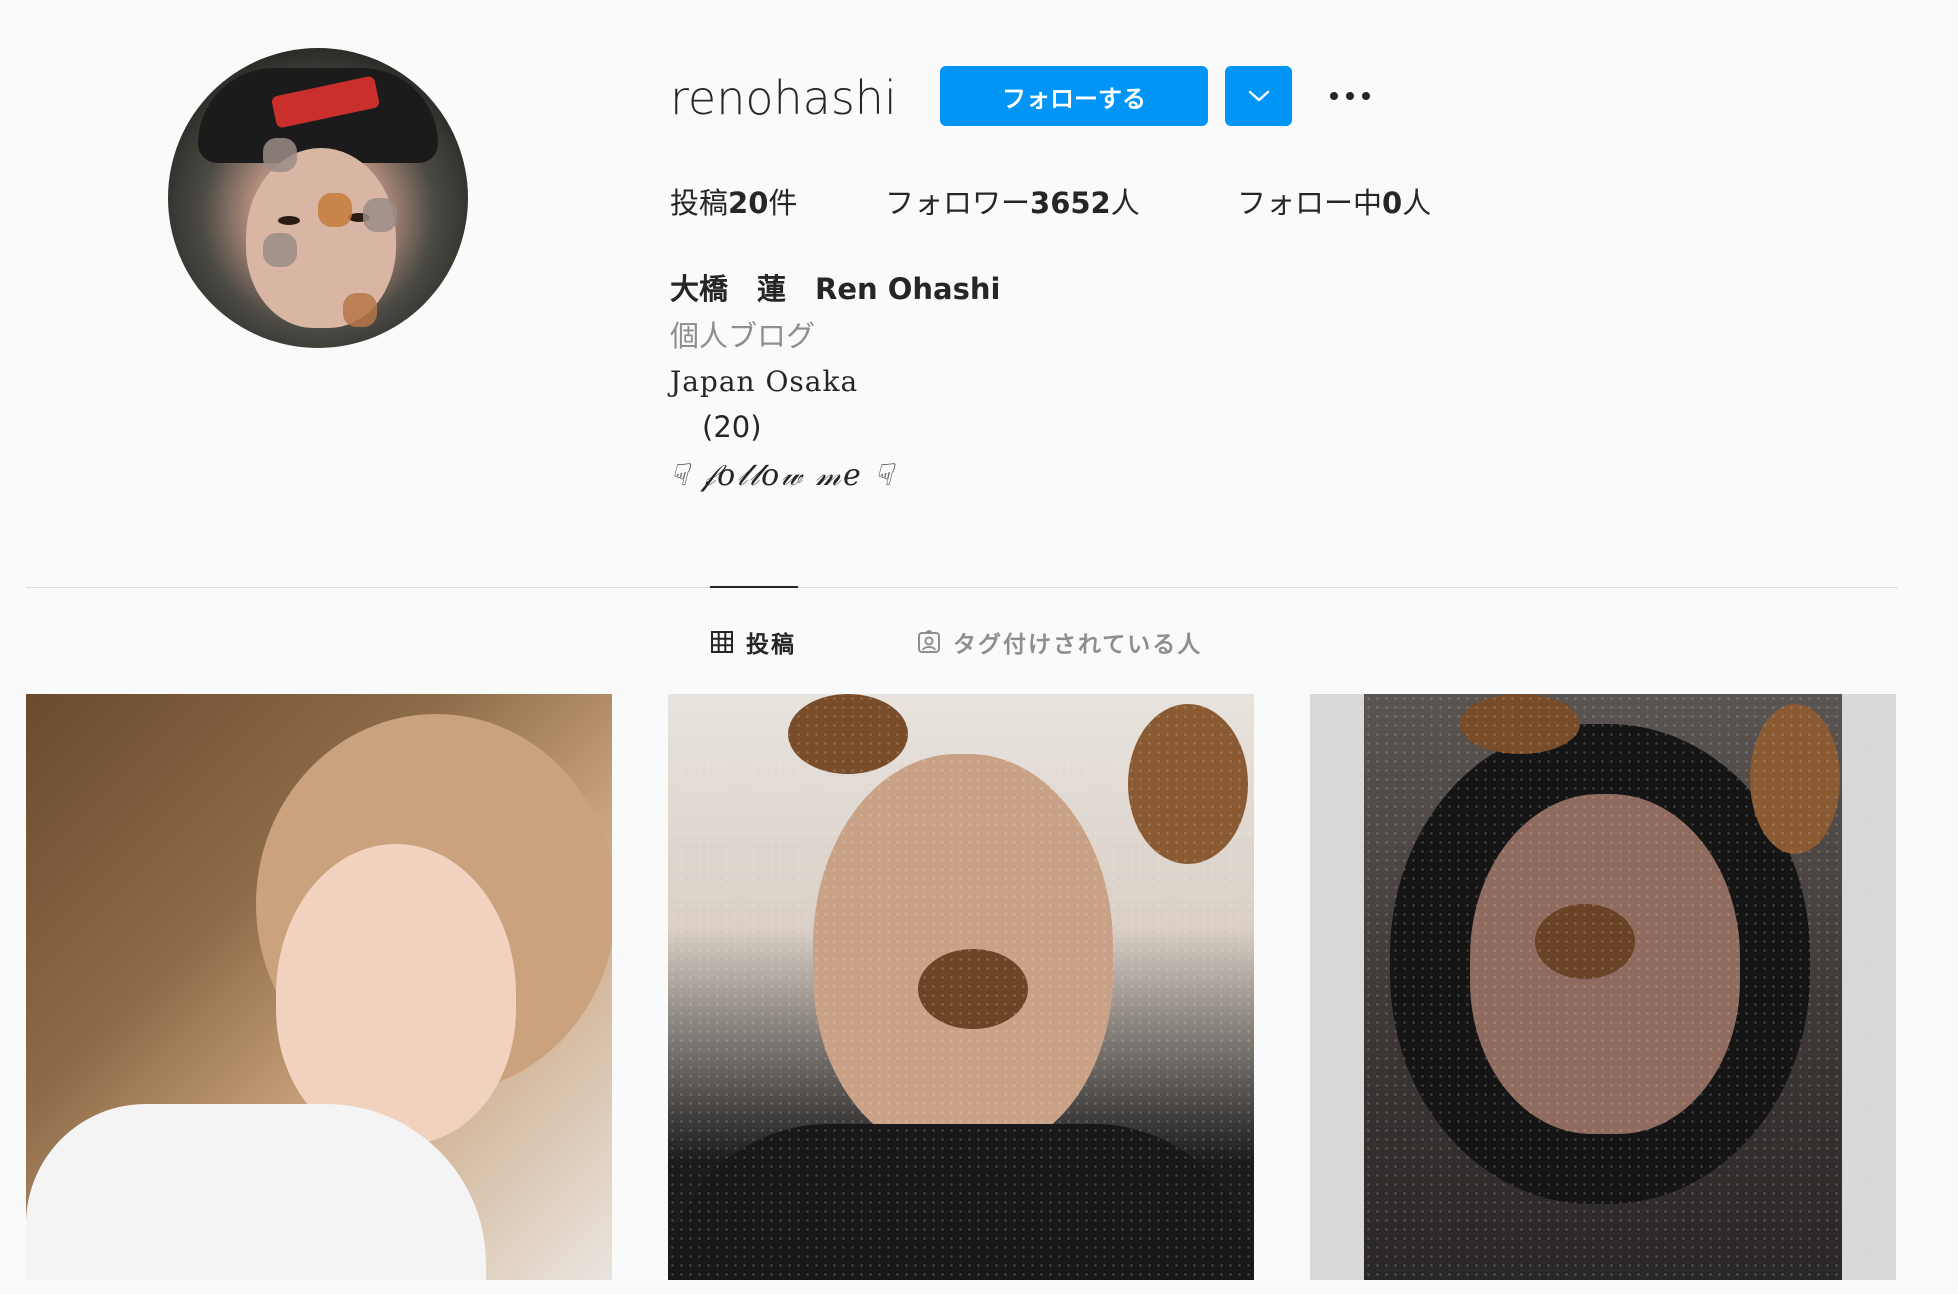 This screenshot has height=1294, width=1958. I want to click on tagged-person-icon, so click(929, 642).